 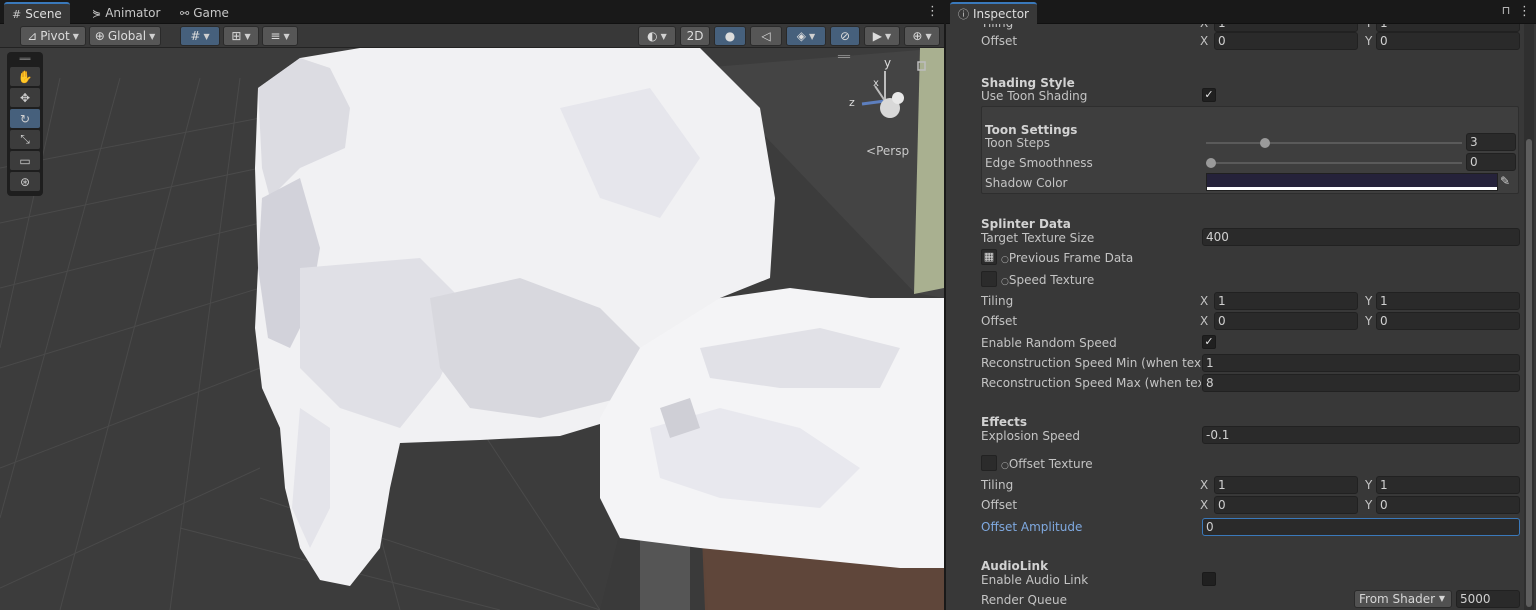 I want to click on tab-game-label: Game, so click(x=211, y=13).